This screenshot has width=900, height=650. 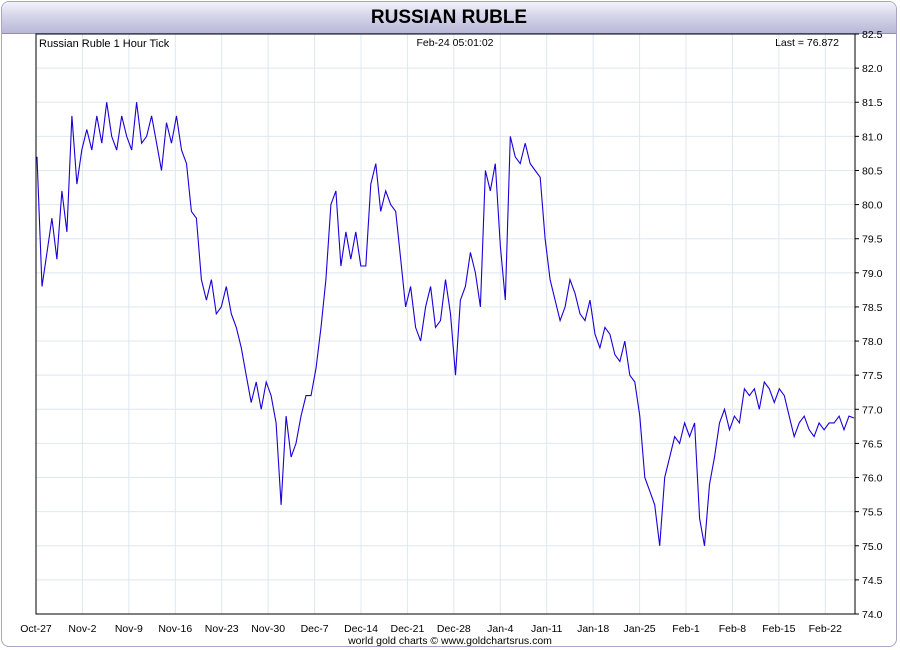 I want to click on y-tick-label: 77.5, so click(x=872, y=376).